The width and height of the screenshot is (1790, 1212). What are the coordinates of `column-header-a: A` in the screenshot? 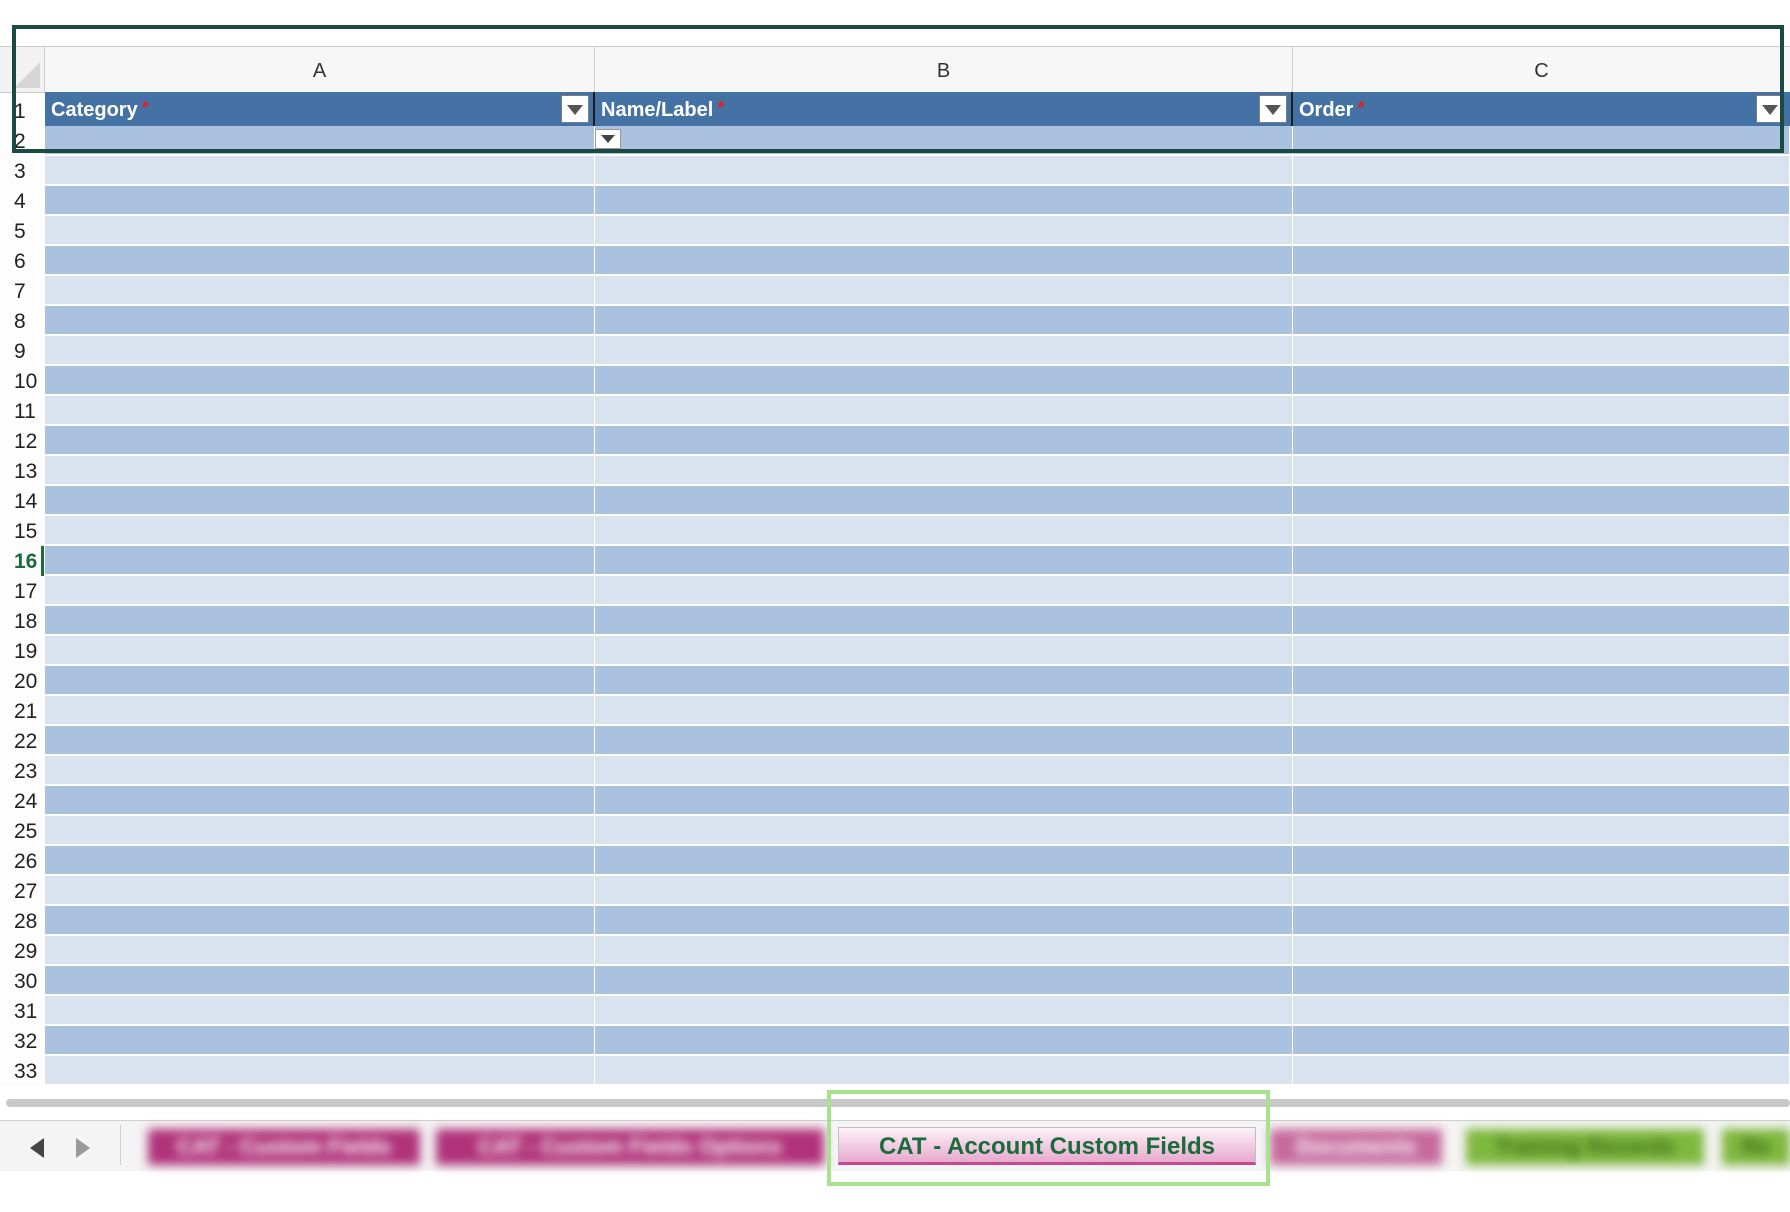 It's located at (320, 69).